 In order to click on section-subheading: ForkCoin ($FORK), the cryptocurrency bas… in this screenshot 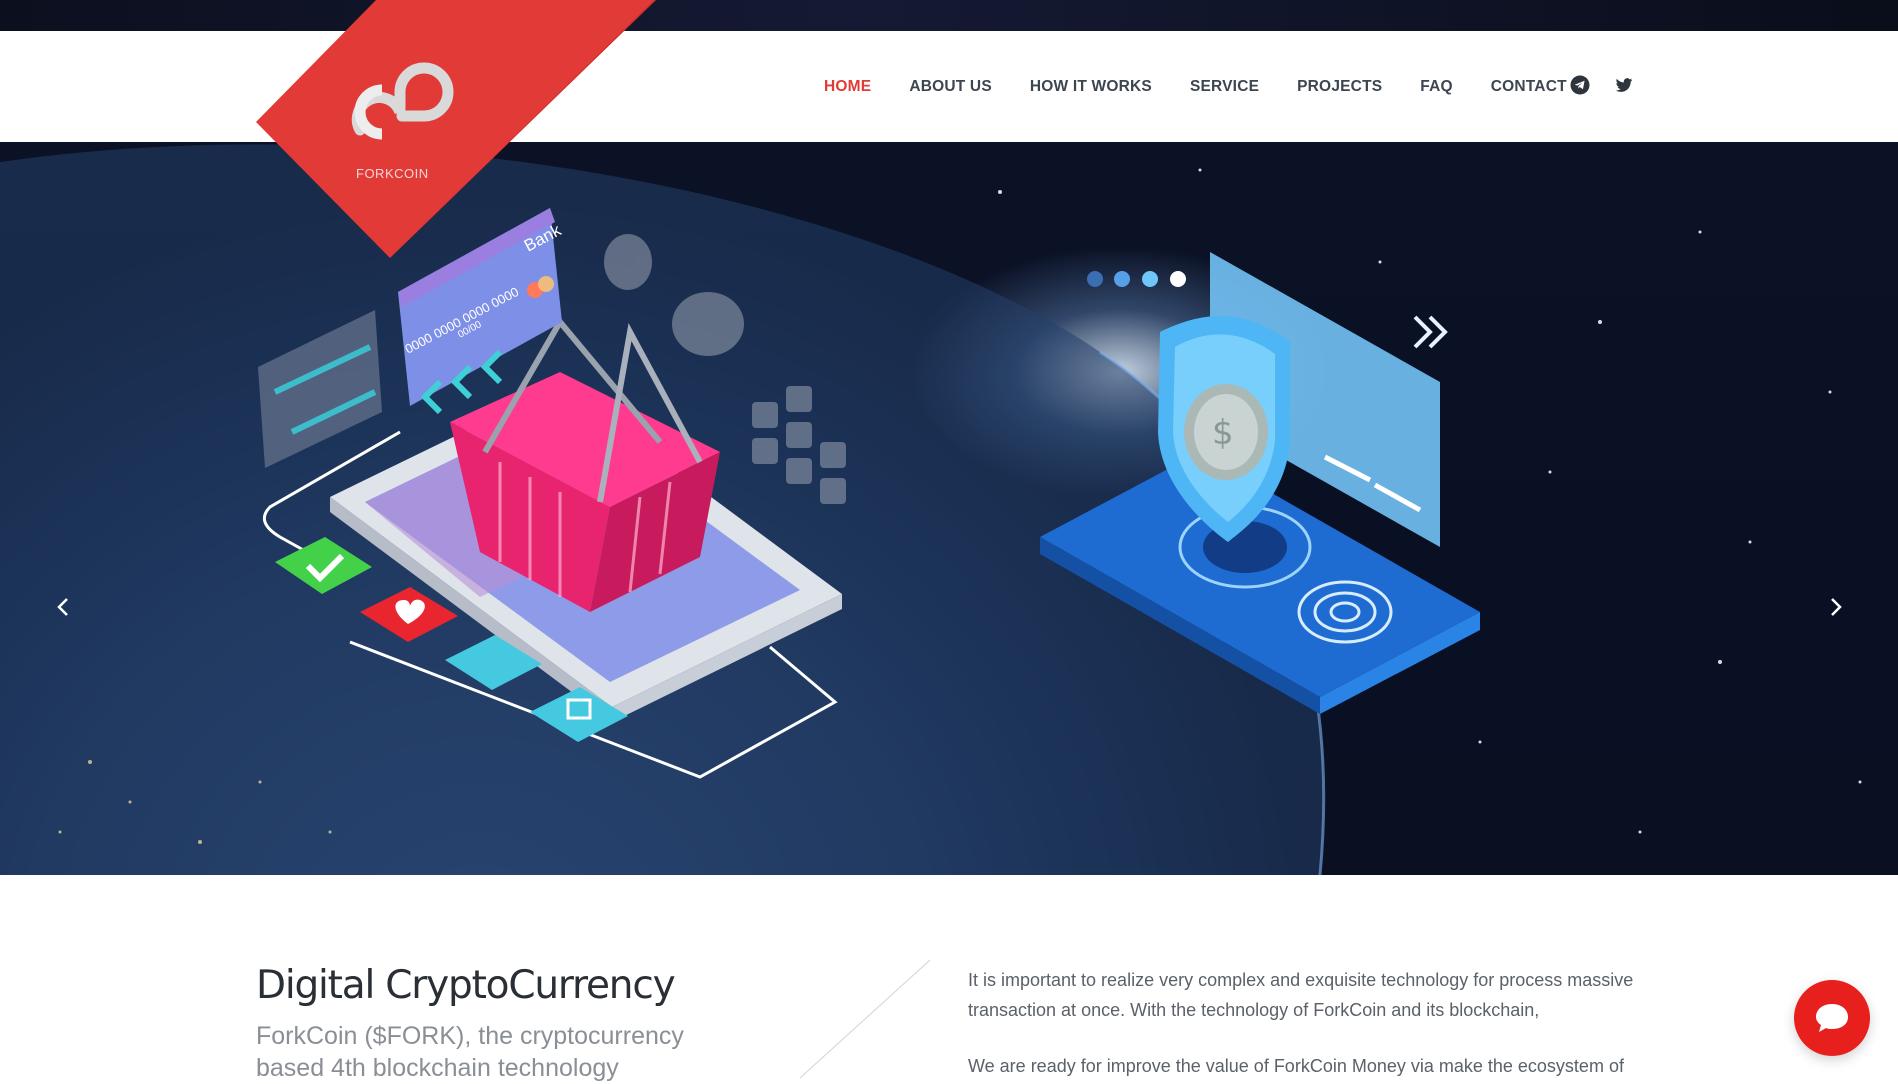, I will do `click(470, 1052)`.